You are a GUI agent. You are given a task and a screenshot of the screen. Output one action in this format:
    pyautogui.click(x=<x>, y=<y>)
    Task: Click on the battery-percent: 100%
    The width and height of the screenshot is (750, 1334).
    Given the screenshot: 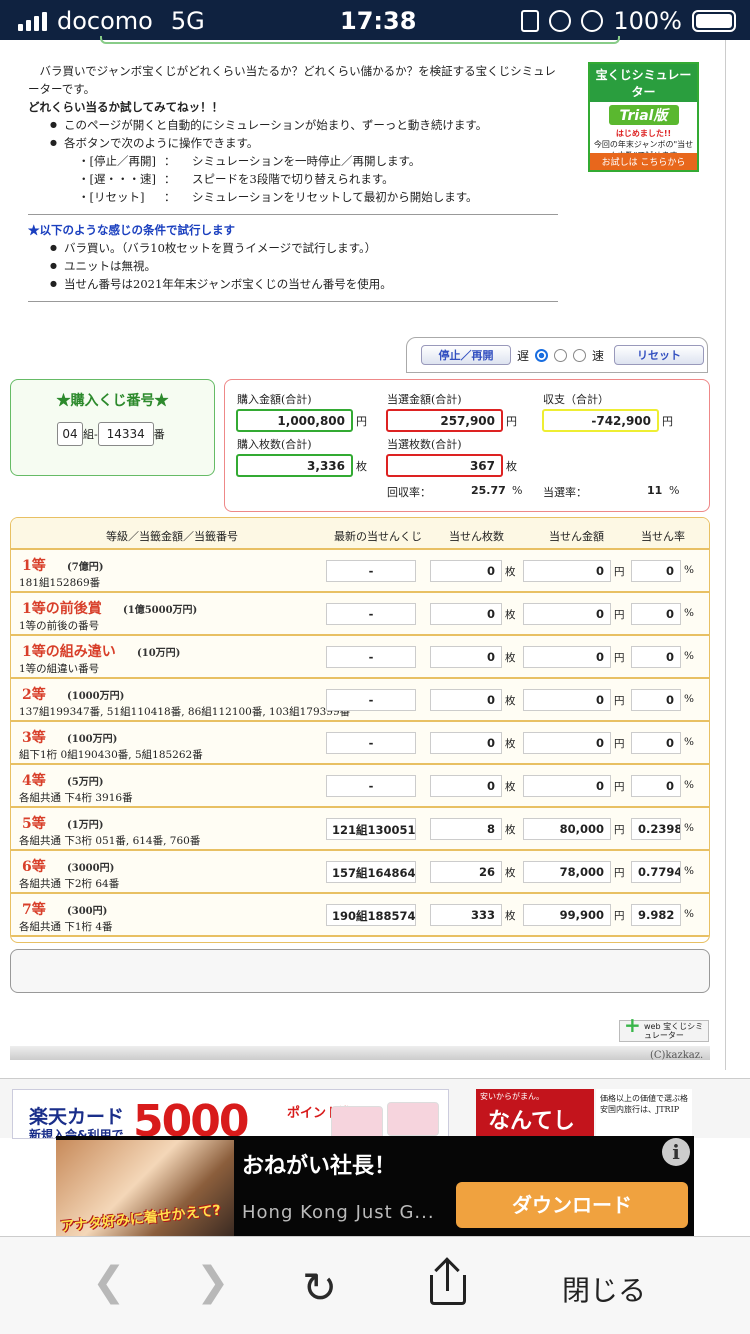 What is the action you would take?
    pyautogui.click(x=647, y=21)
    